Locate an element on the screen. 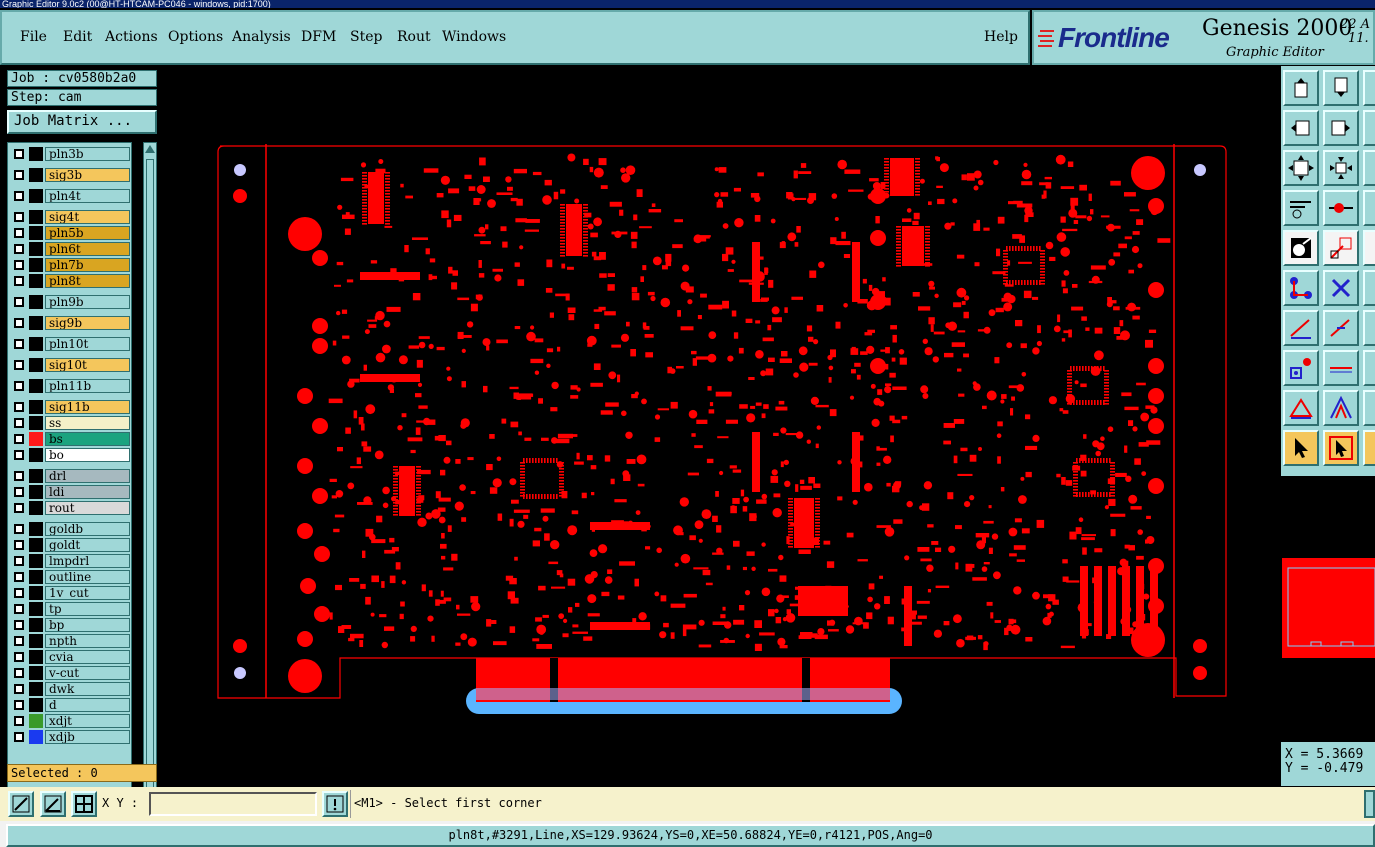 This screenshot has height=847, width=1375. layer-row-ss: ss is located at coordinates (70, 423).